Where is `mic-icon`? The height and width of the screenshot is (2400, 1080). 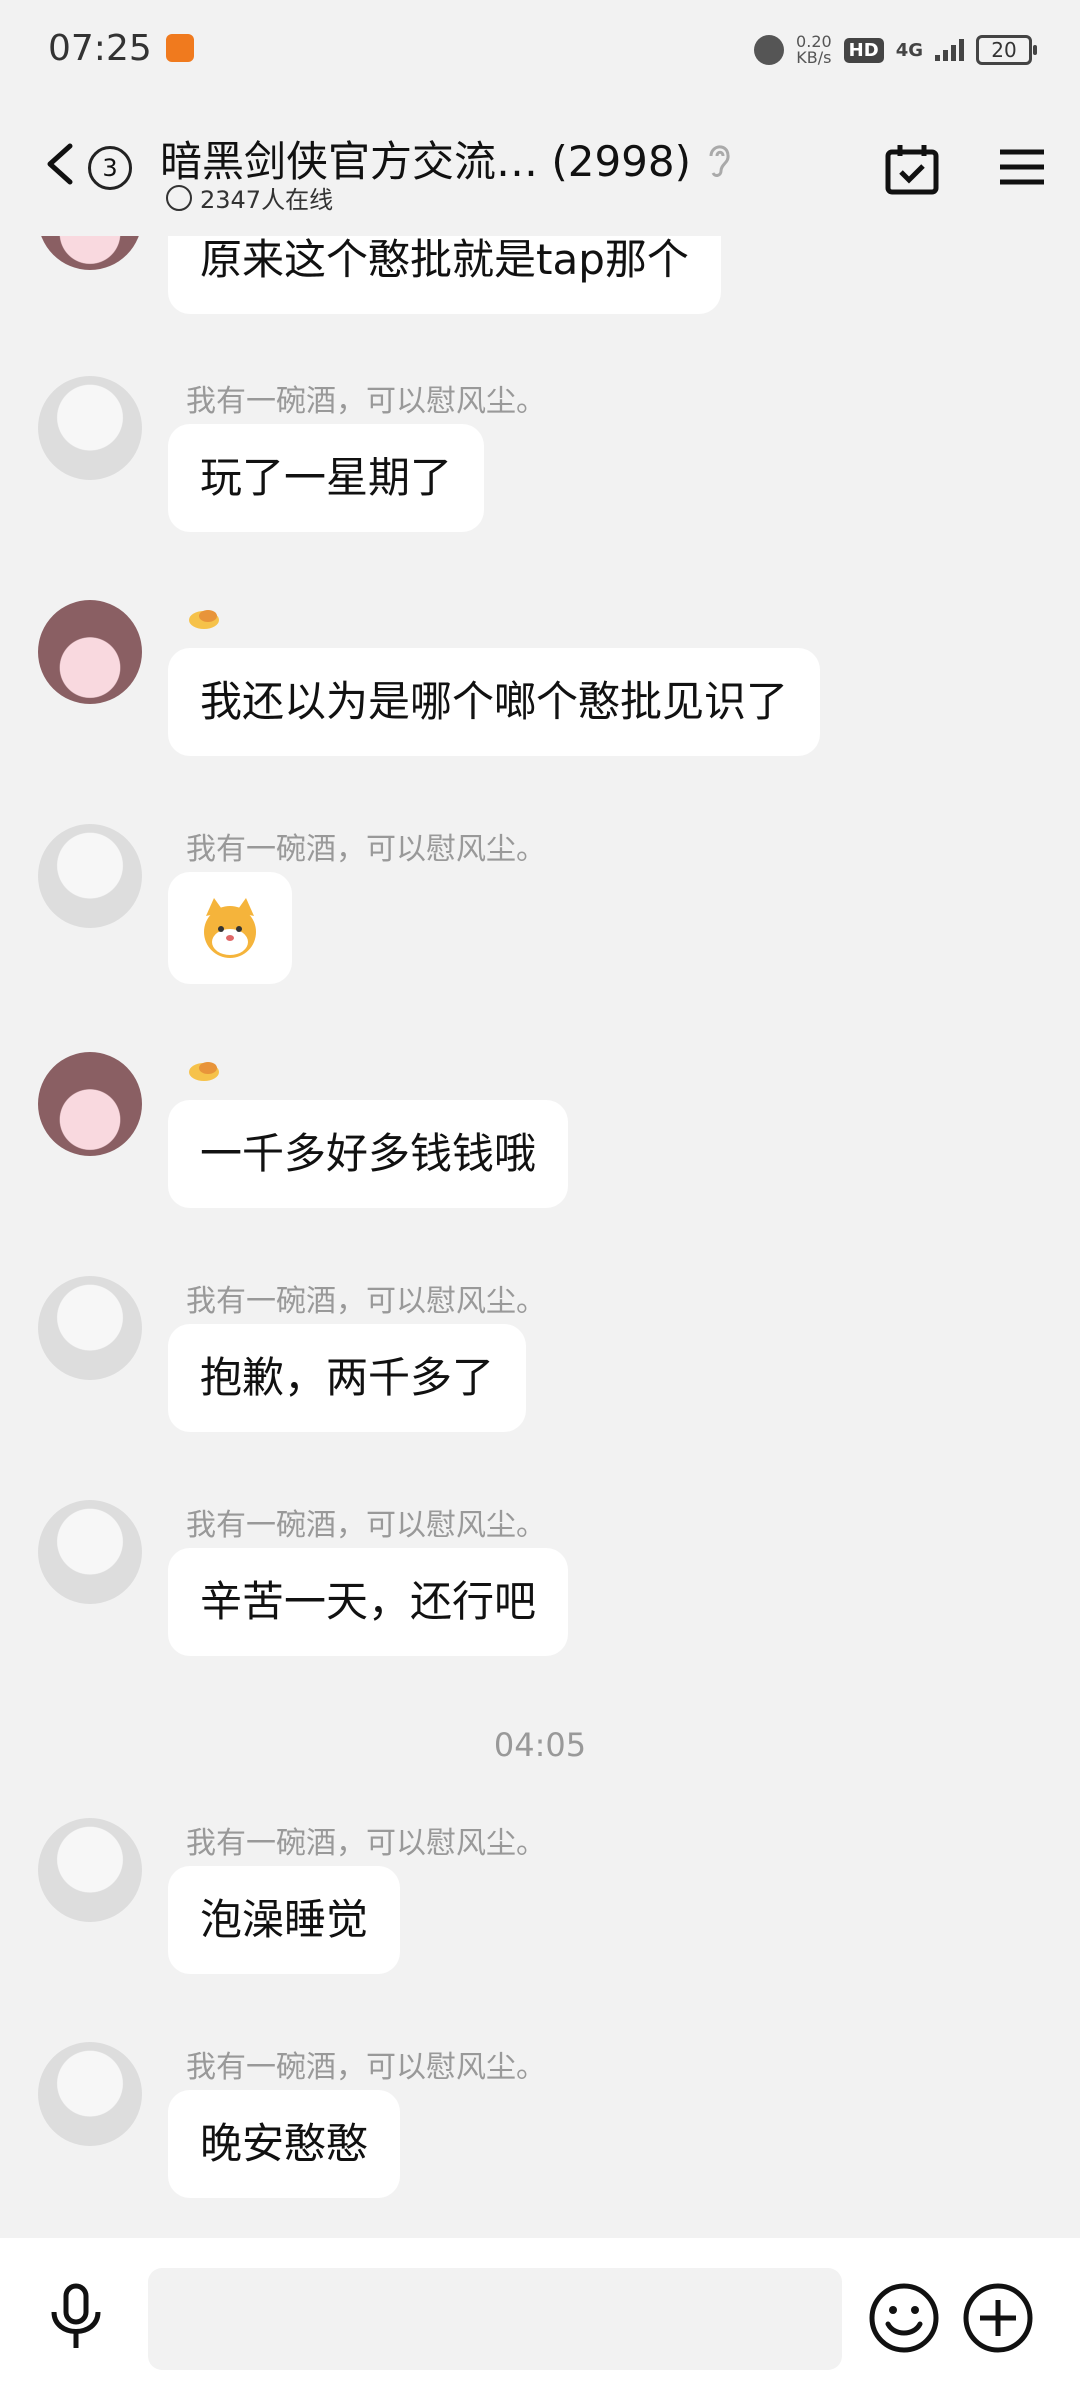
mic-icon is located at coordinates (76, 2317).